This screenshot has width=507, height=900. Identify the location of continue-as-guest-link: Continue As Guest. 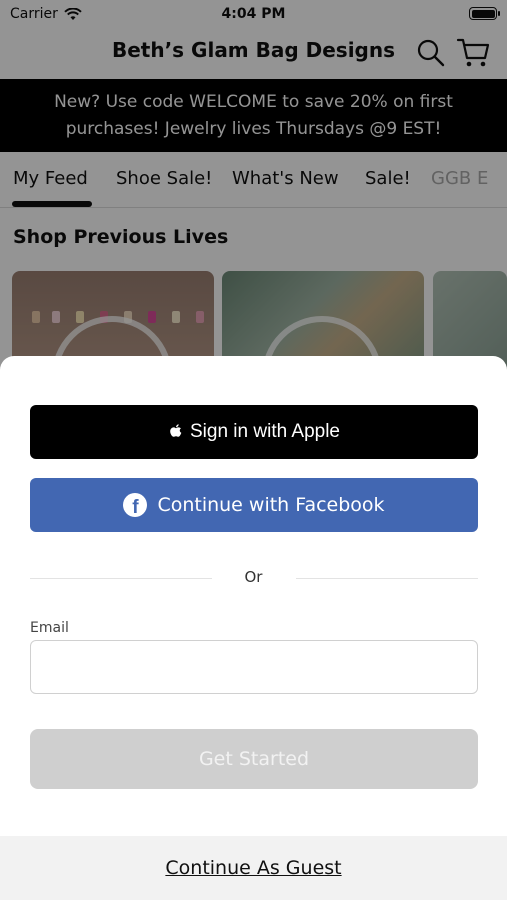
(253, 868).